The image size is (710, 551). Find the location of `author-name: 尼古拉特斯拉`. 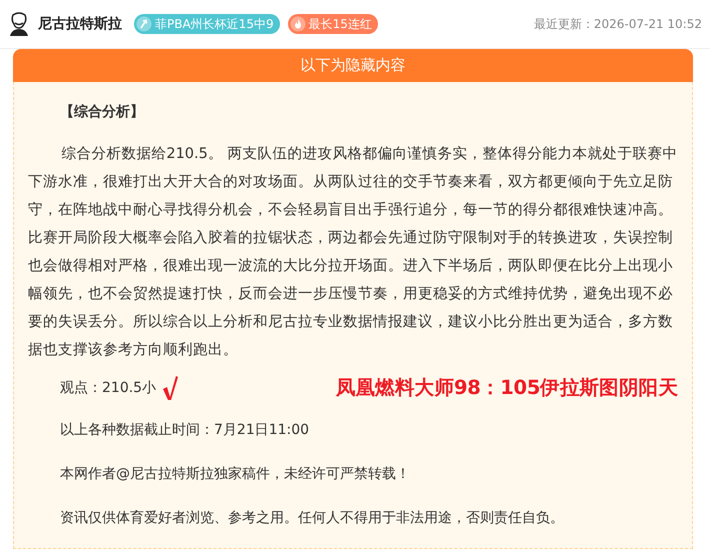

author-name: 尼古拉特斯拉 is located at coordinates (80, 24).